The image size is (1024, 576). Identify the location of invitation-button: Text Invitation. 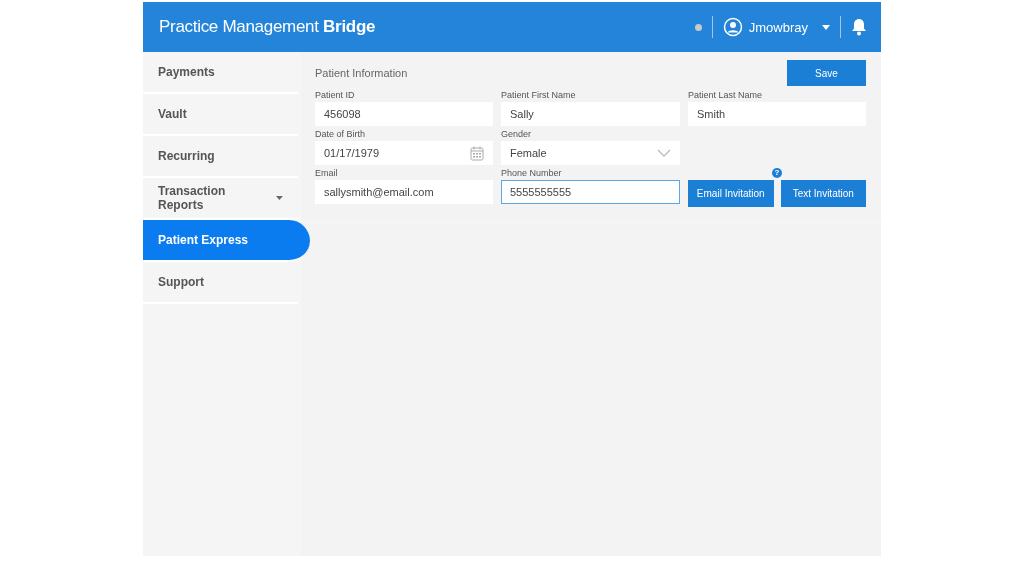
(823, 193).